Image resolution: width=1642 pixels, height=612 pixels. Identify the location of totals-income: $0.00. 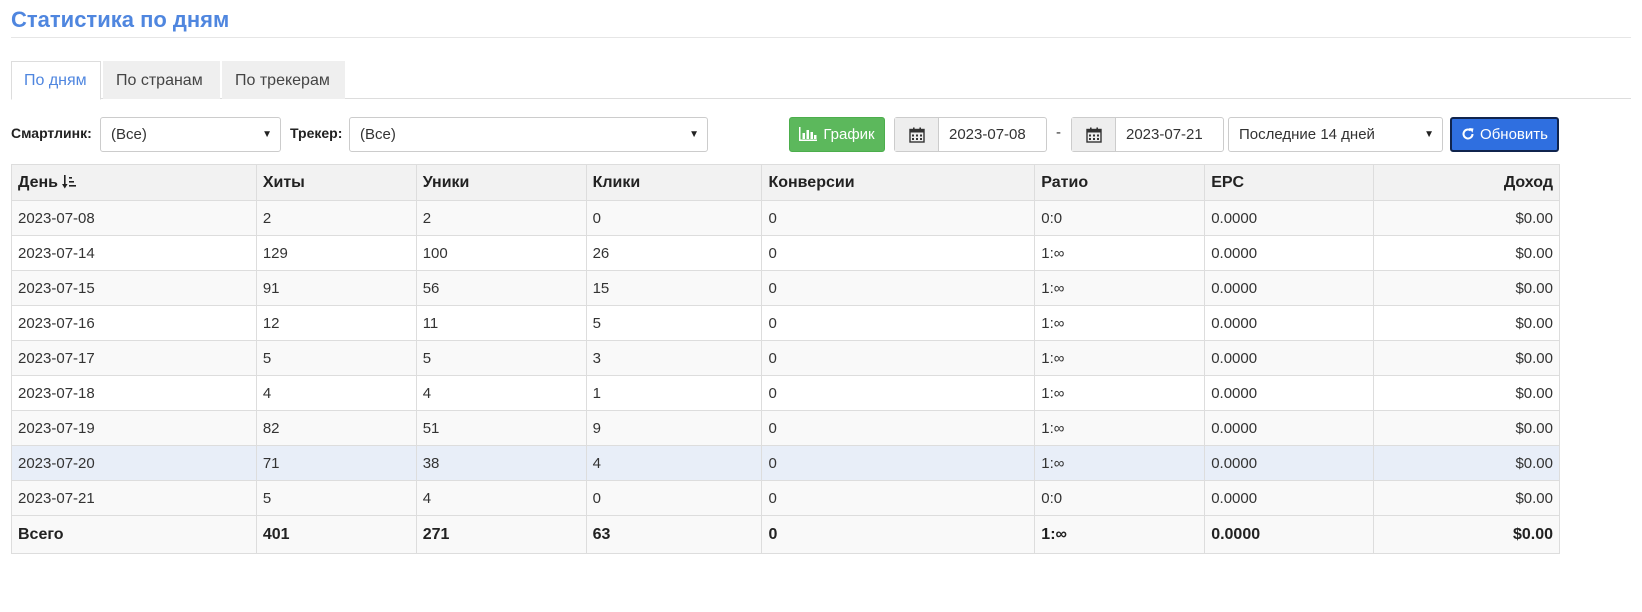
(1466, 534).